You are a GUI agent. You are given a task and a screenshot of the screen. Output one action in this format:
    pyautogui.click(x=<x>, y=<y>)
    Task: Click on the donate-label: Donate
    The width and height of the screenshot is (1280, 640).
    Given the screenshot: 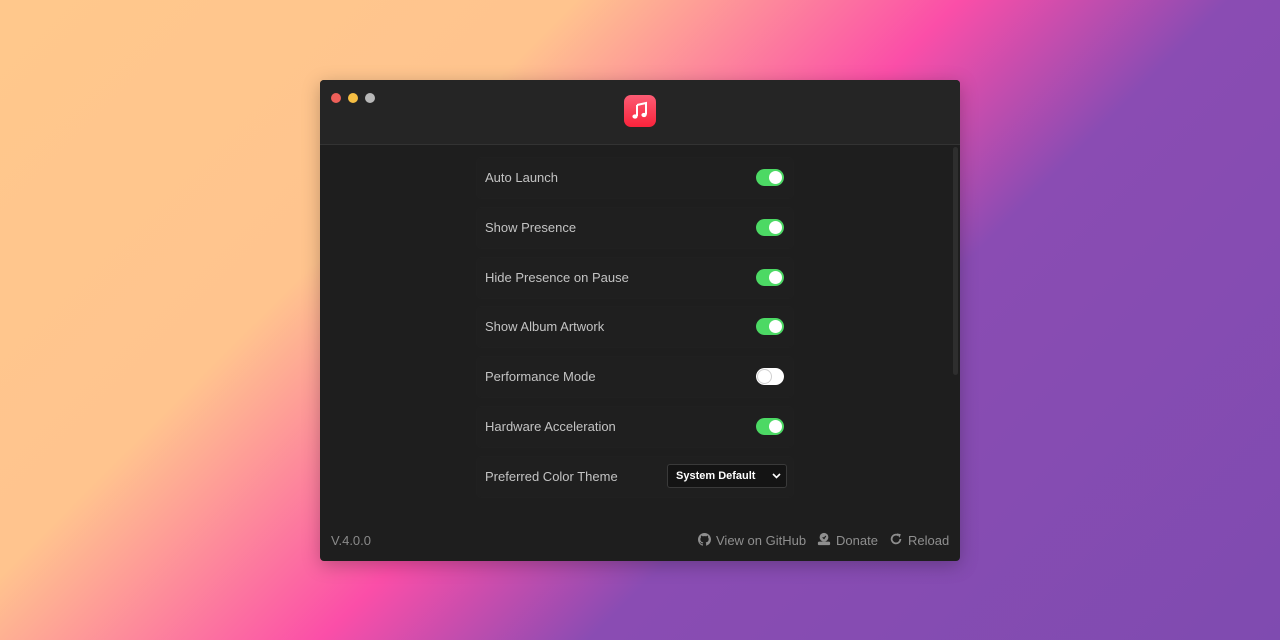 What is the action you would take?
    pyautogui.click(x=857, y=540)
    